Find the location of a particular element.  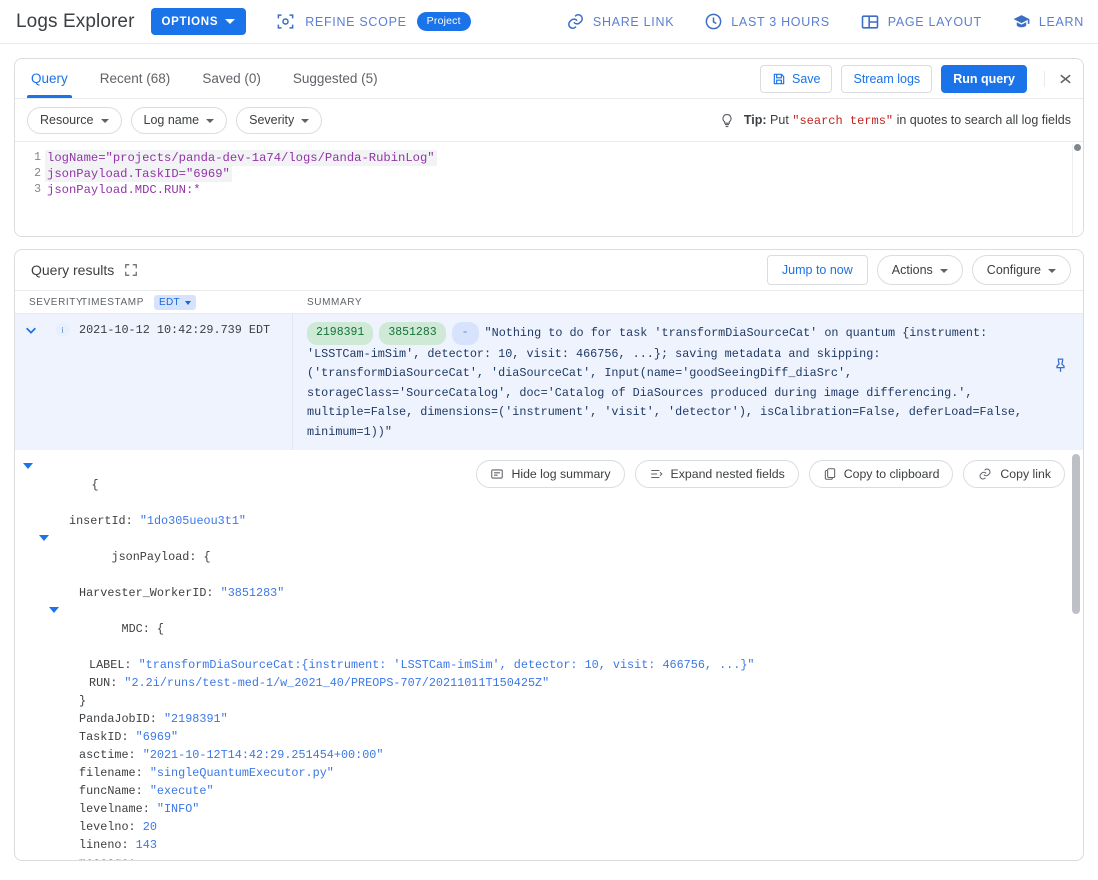

run-query-button: Run query is located at coordinates (984, 78).